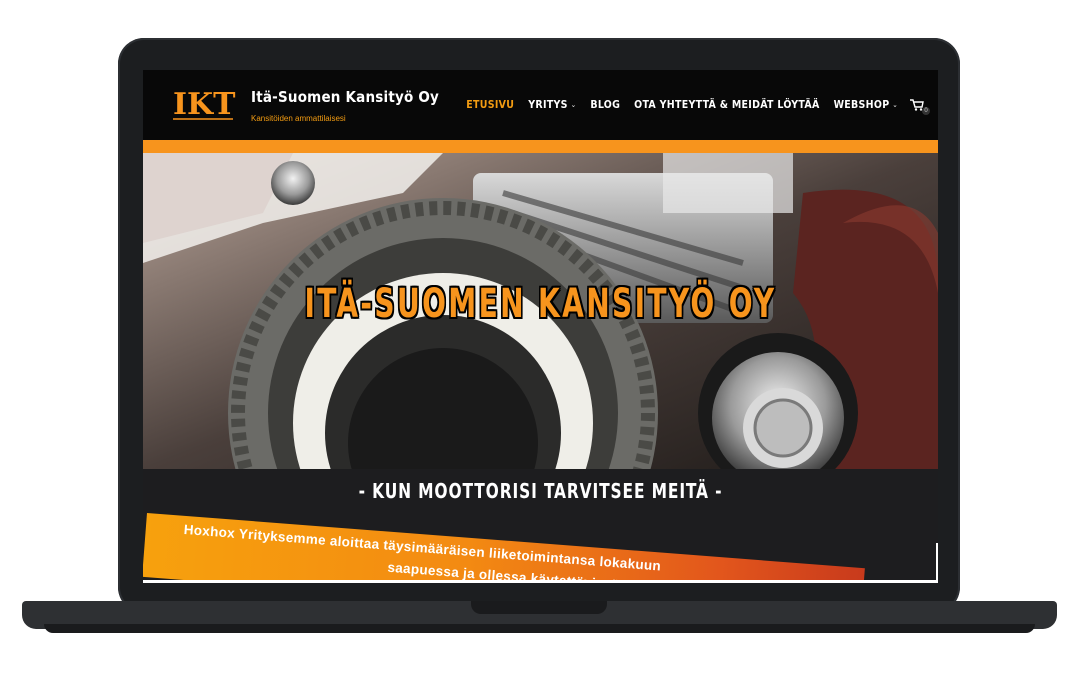 Image resolution: width=1080 pixels, height=686 pixels. What do you see at coordinates (345, 97) in the screenshot?
I see `brand-title: Itä-Suomen Kansityö Oy` at bounding box center [345, 97].